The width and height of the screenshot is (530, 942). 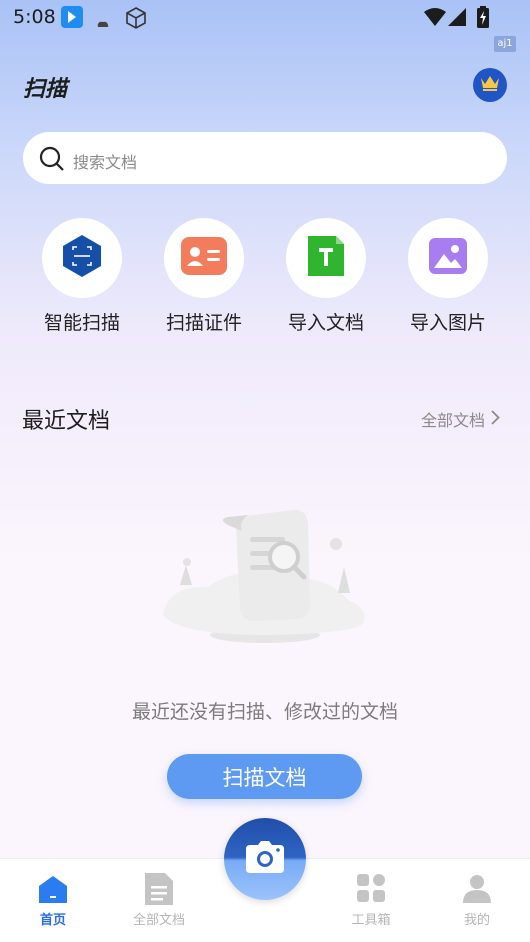 I want to click on document-icon, so click(x=159, y=890).